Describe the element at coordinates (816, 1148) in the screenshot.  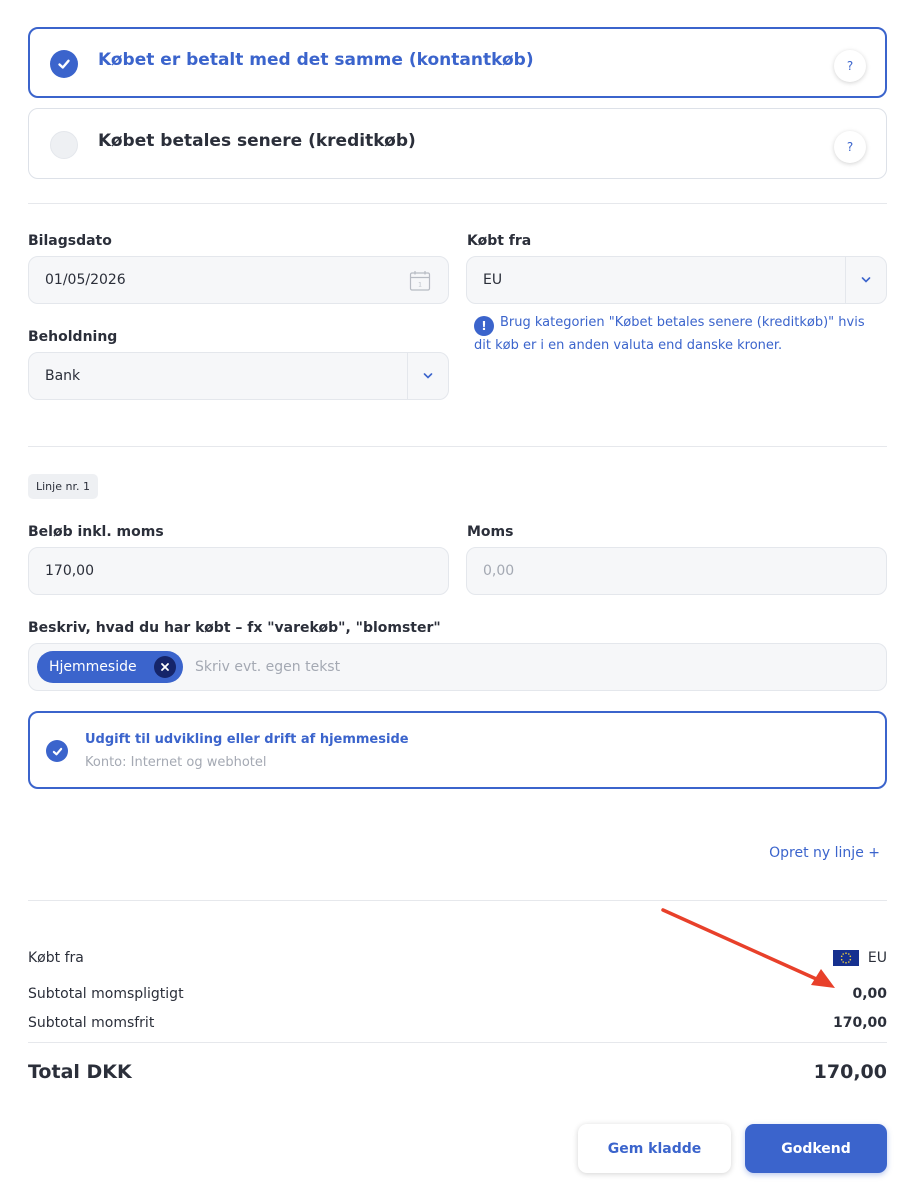
I see `approve-button: Godkend` at that location.